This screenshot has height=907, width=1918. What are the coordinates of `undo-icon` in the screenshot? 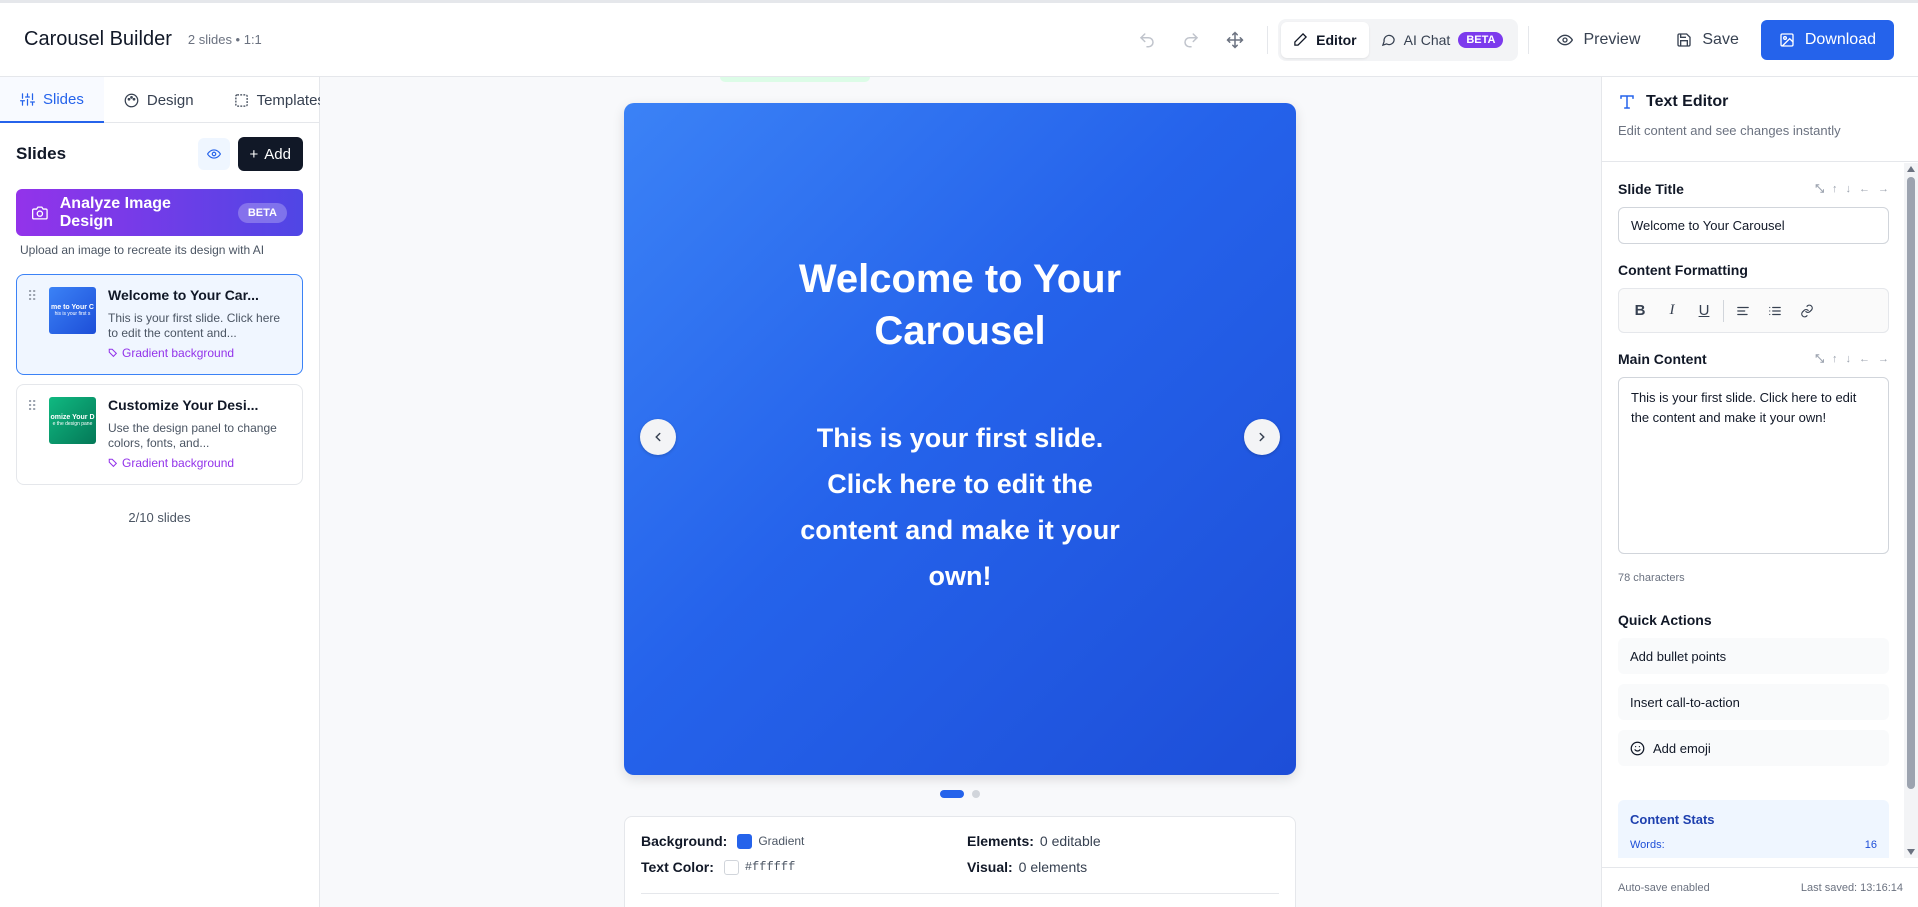 It's located at (1147, 40).